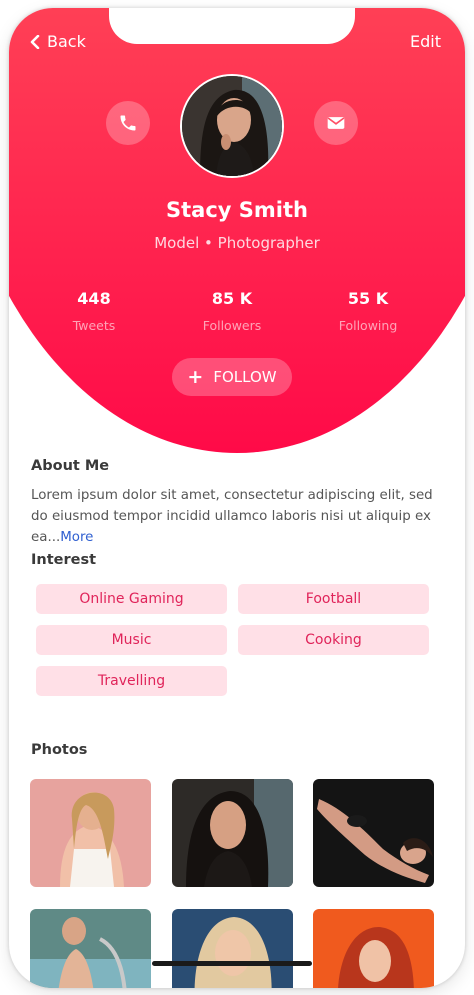  I want to click on stat-value: 55 K, so click(368, 298).